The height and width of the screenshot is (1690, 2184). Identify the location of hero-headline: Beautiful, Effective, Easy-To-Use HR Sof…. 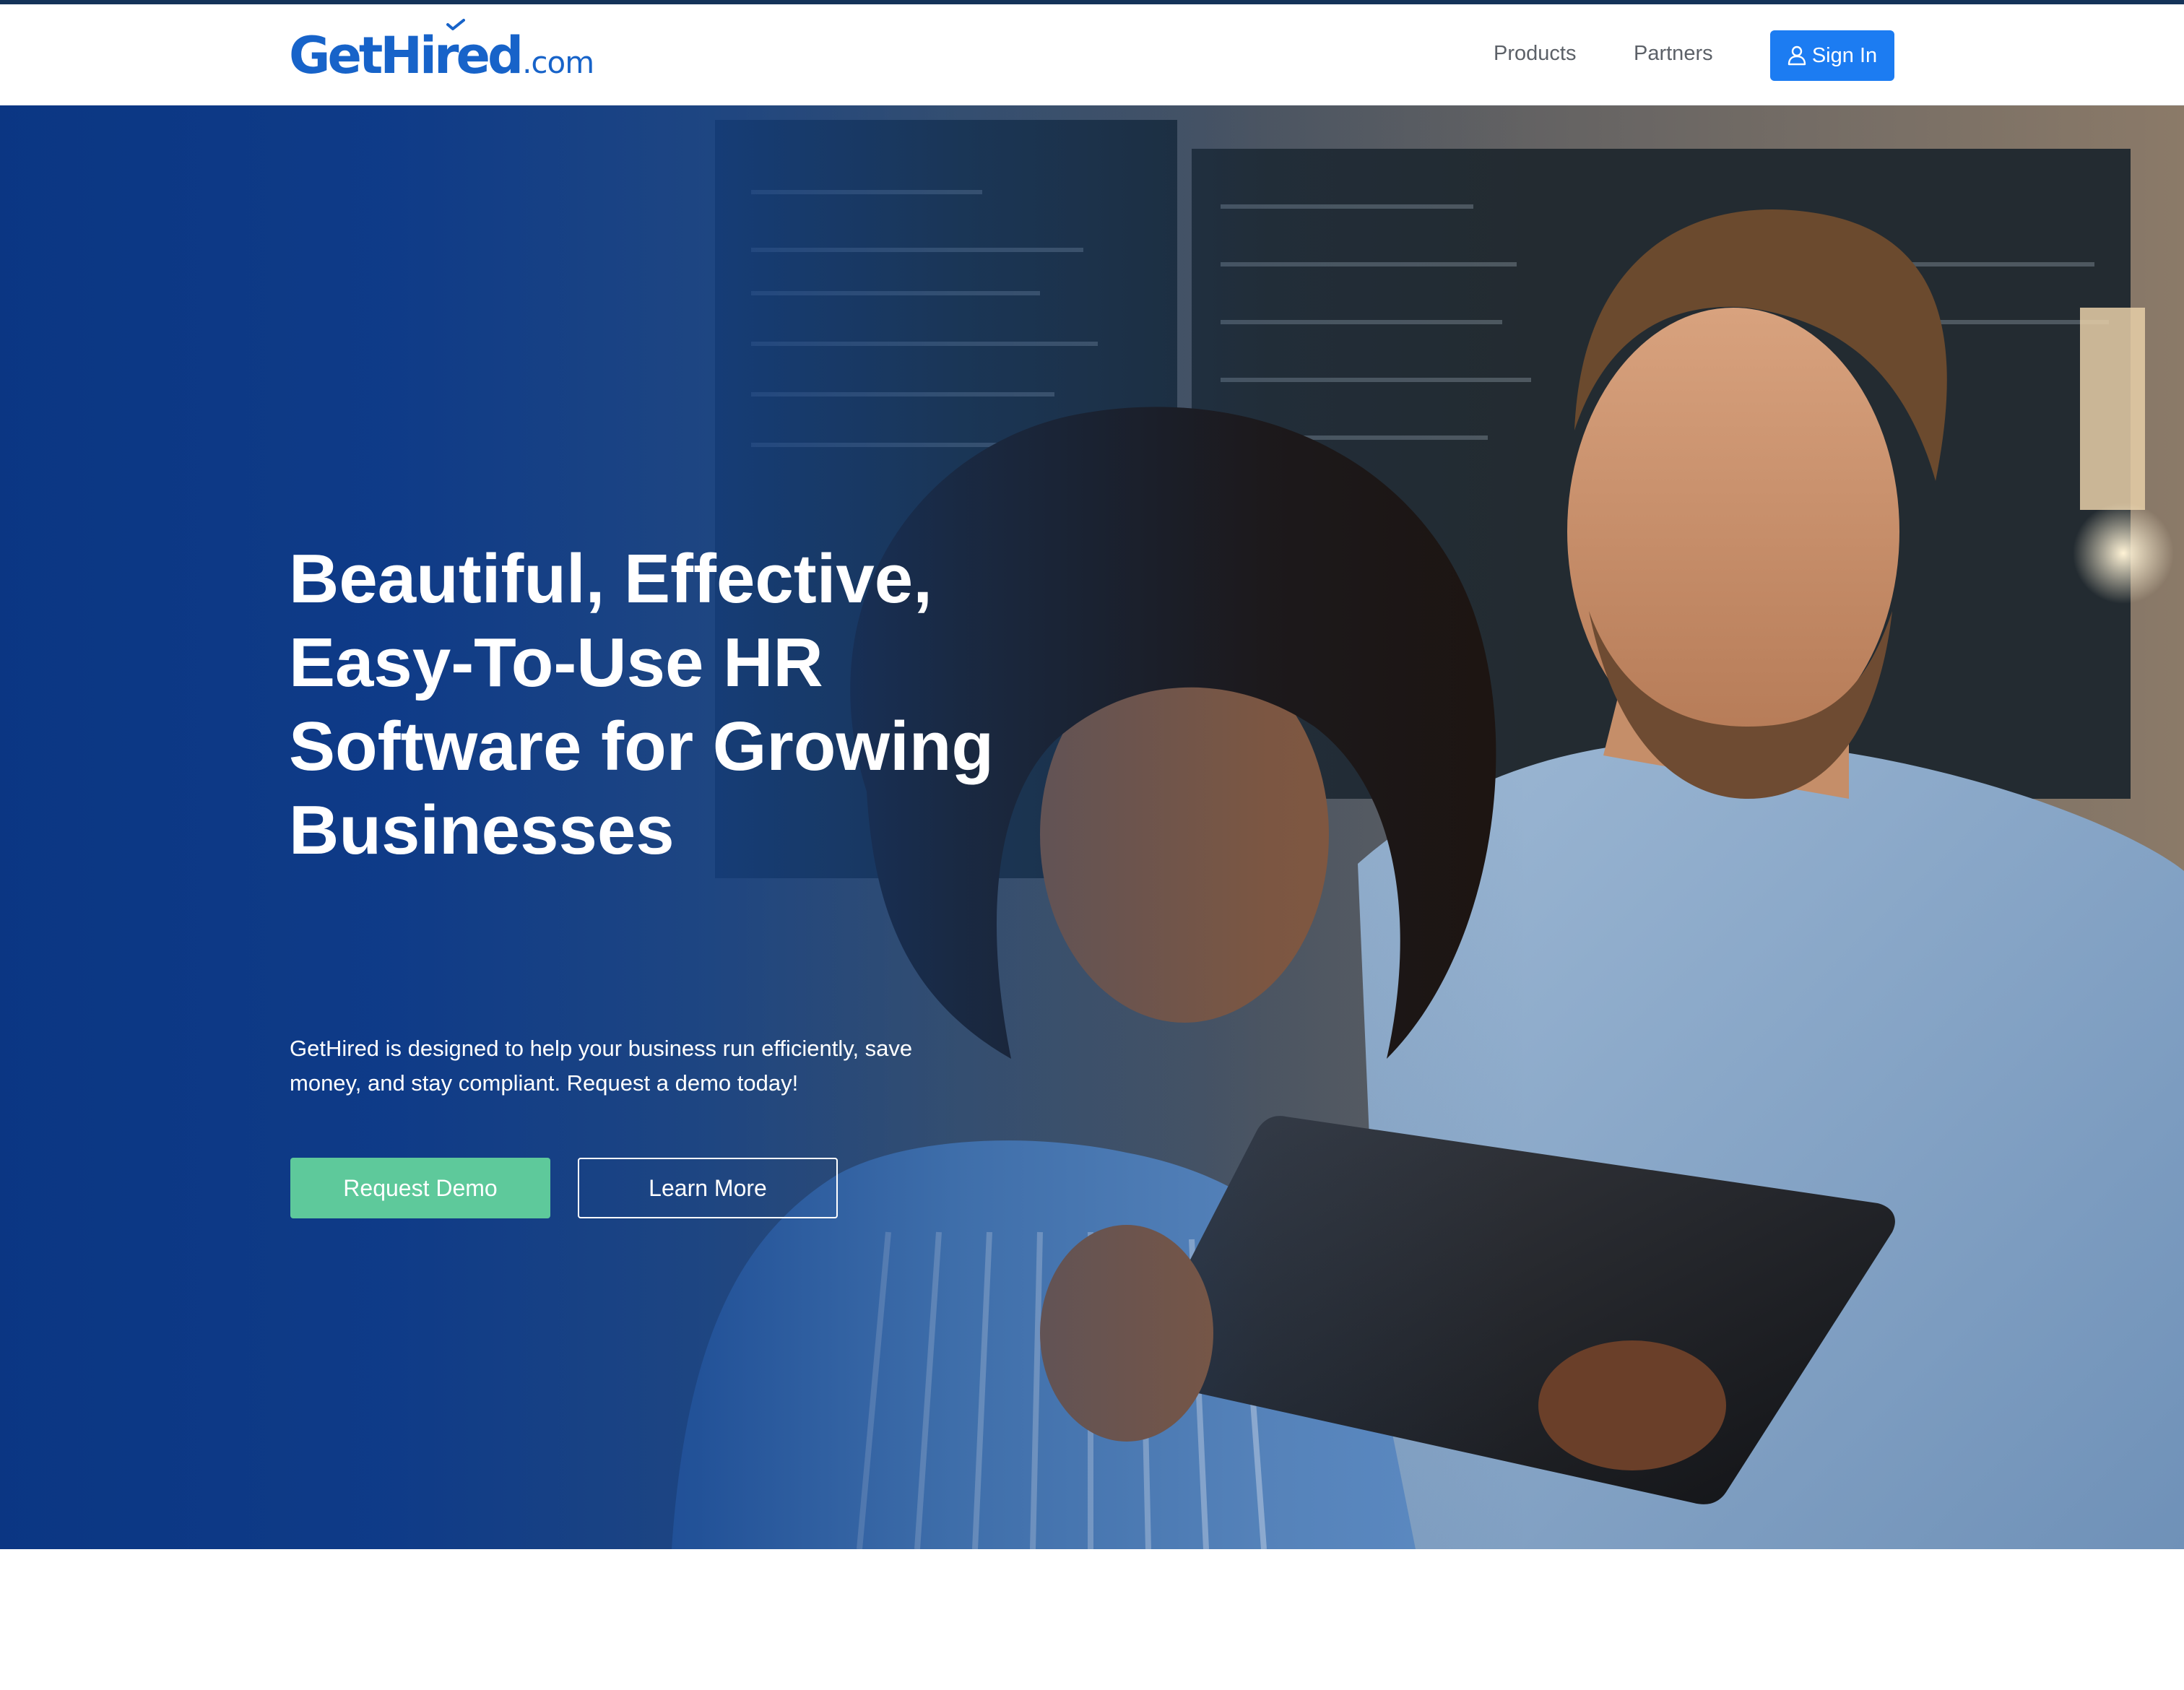
(641, 704).